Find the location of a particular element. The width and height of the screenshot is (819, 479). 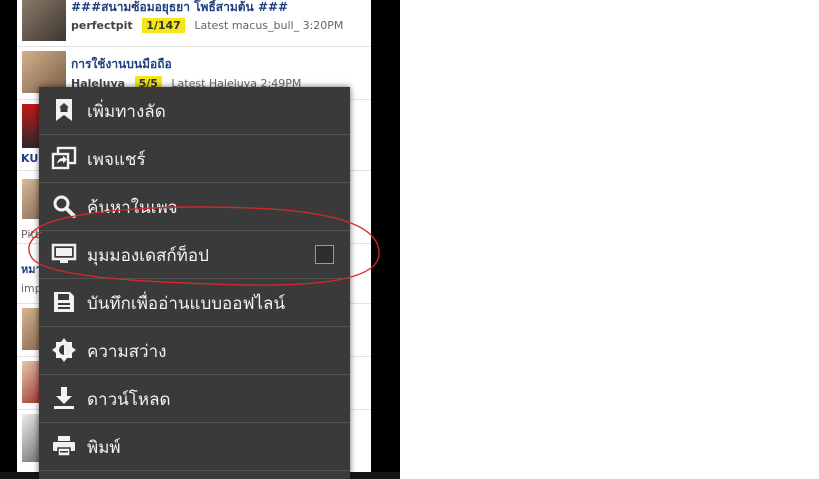

menu-item-label: ดาวน์โหลด is located at coordinates (129, 400).